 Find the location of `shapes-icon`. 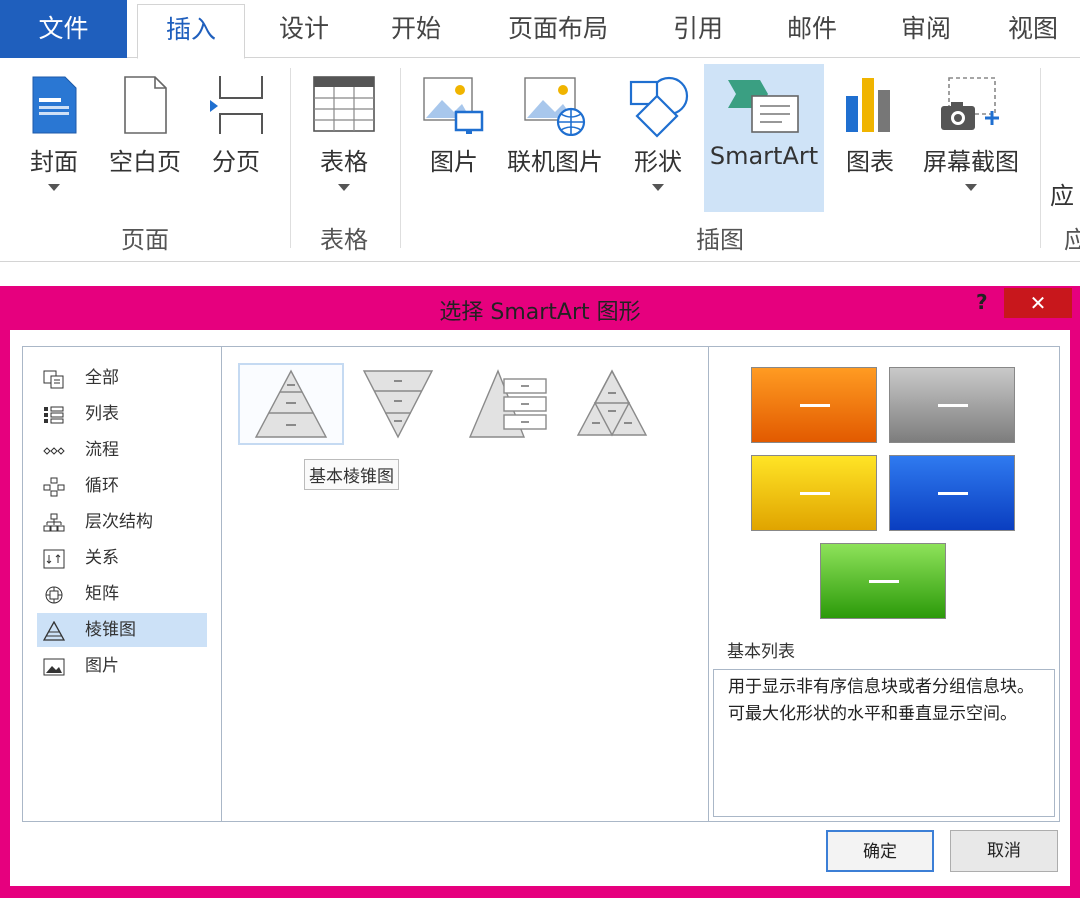

shapes-icon is located at coordinates (659, 107).